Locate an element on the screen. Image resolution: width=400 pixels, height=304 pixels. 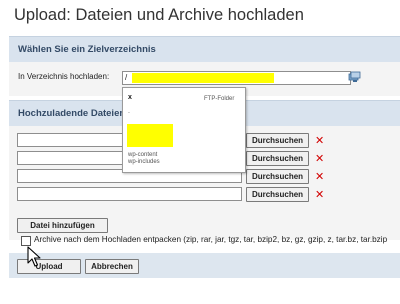
dropdown-item: wp-content is located at coordinates (142, 155).